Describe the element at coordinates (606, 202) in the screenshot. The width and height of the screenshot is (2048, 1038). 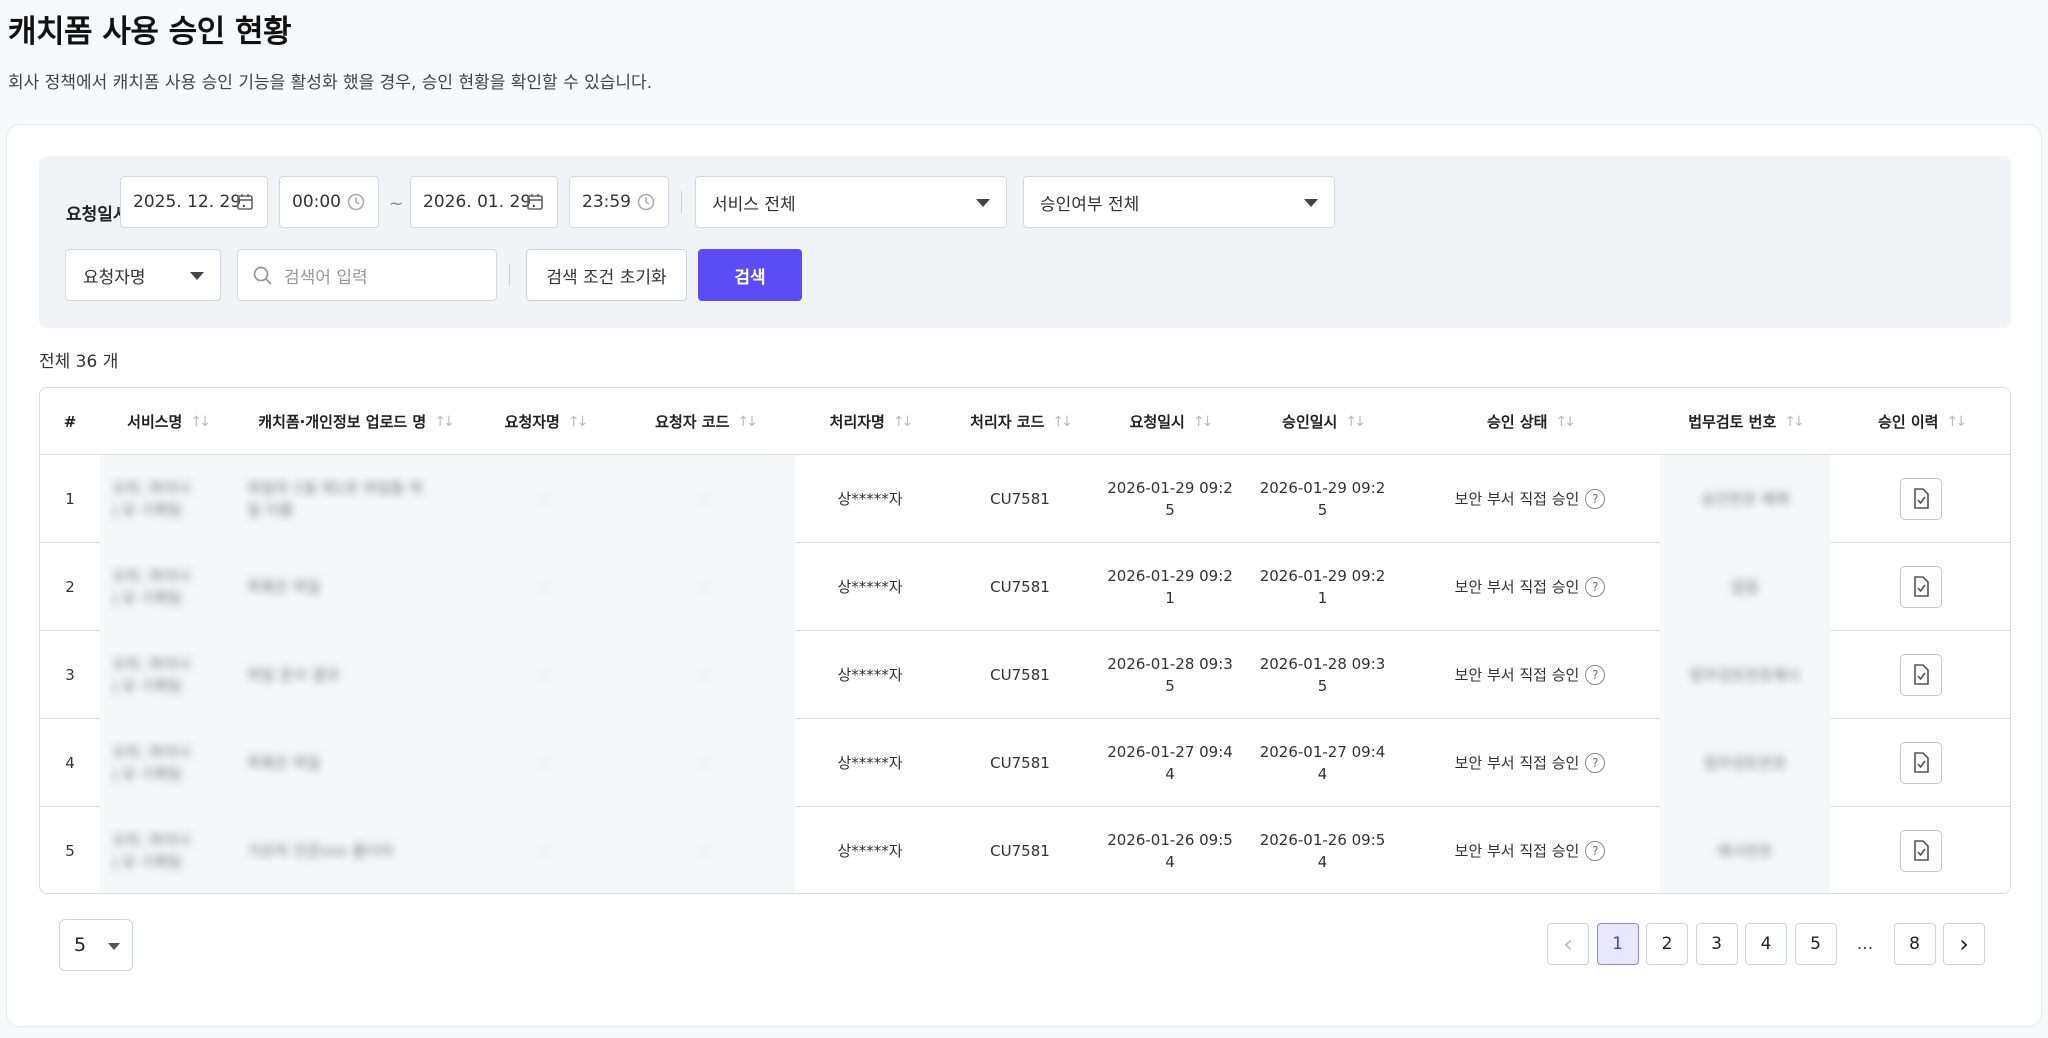
I see `end-time-value: 23:59` at that location.